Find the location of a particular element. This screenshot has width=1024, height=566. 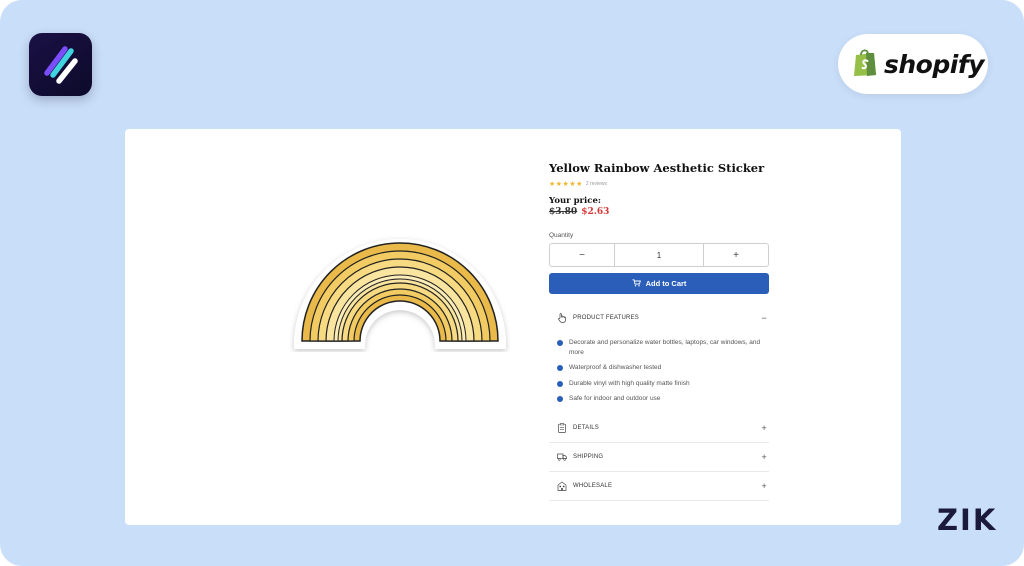

watermark-logo: ZIK is located at coordinates (967, 520).